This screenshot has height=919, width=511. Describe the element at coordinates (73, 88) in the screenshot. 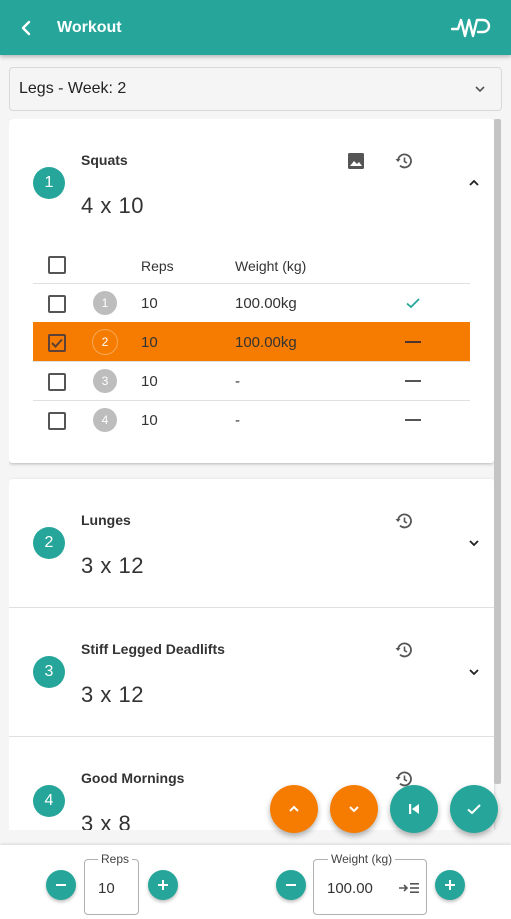

I see `workout-select-value: Legs - Week: 2` at that location.